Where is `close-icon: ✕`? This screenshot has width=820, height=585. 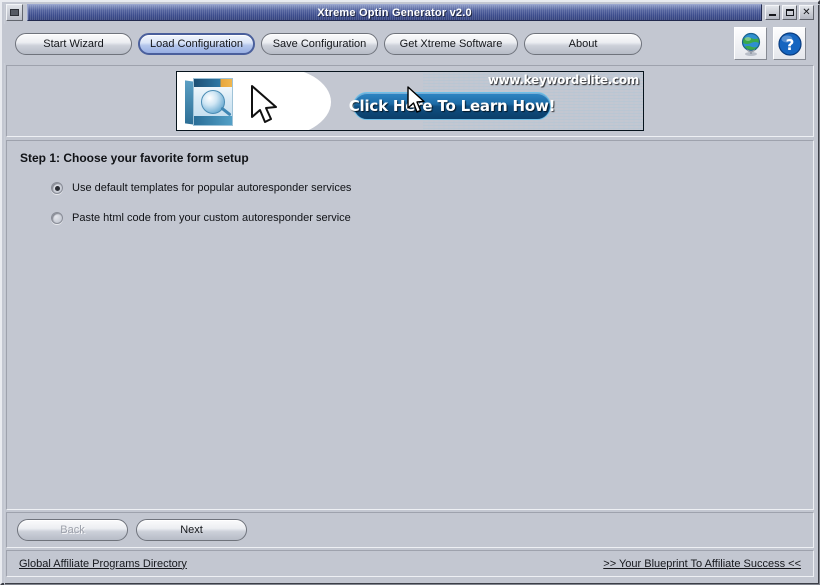 close-icon: ✕ is located at coordinates (806, 12).